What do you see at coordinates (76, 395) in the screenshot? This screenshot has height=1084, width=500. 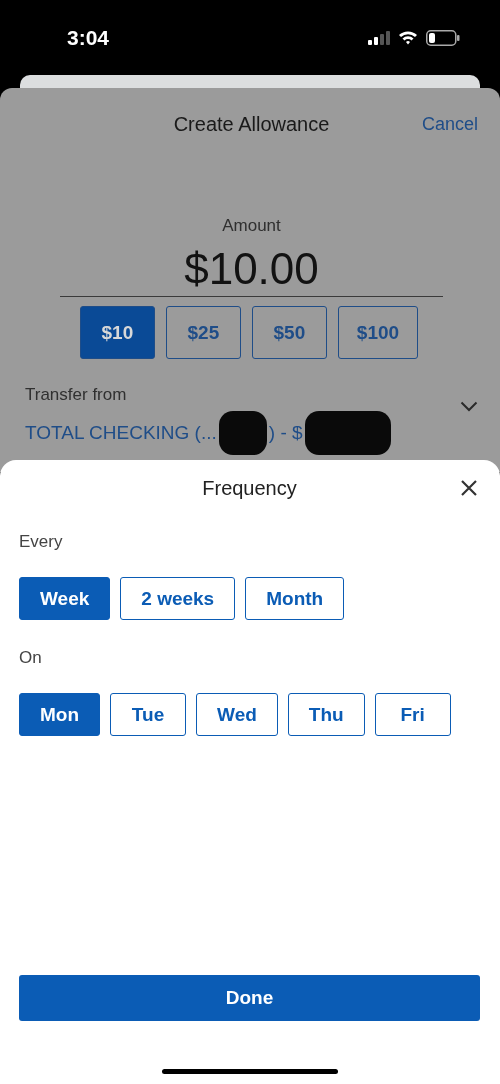 I see `transfer-label: Transfer from` at bounding box center [76, 395].